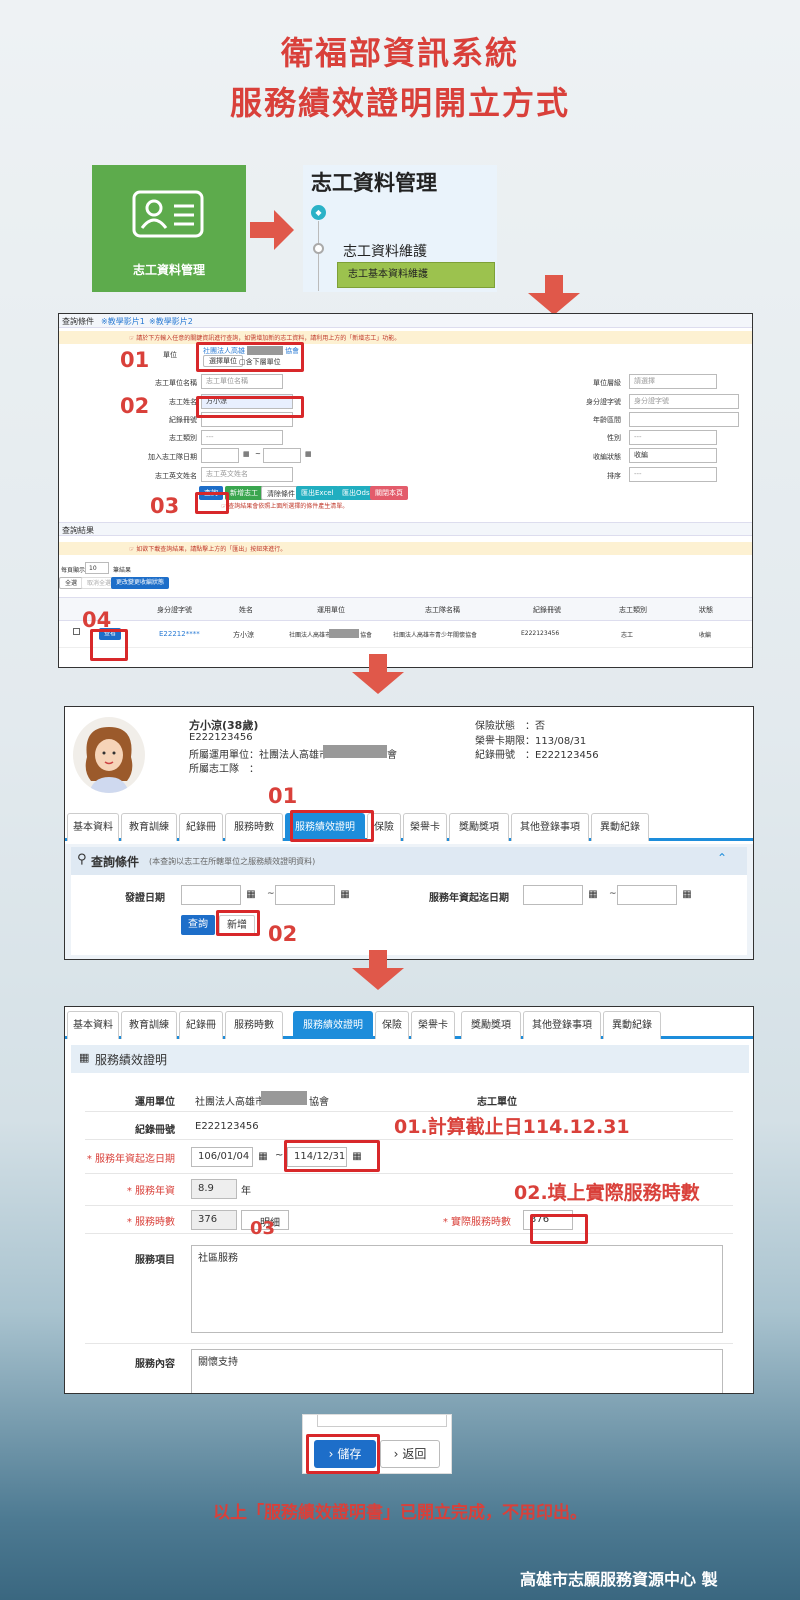 This screenshot has width=800, height=1600. Describe the element at coordinates (247, 474) in the screenshot. I see `english-name-input: 志工英文姓名` at that location.